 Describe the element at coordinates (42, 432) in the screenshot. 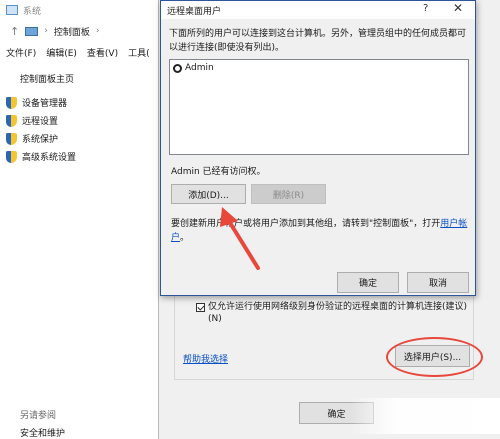

I see `security-maintenance-link: 安全和维护` at that location.